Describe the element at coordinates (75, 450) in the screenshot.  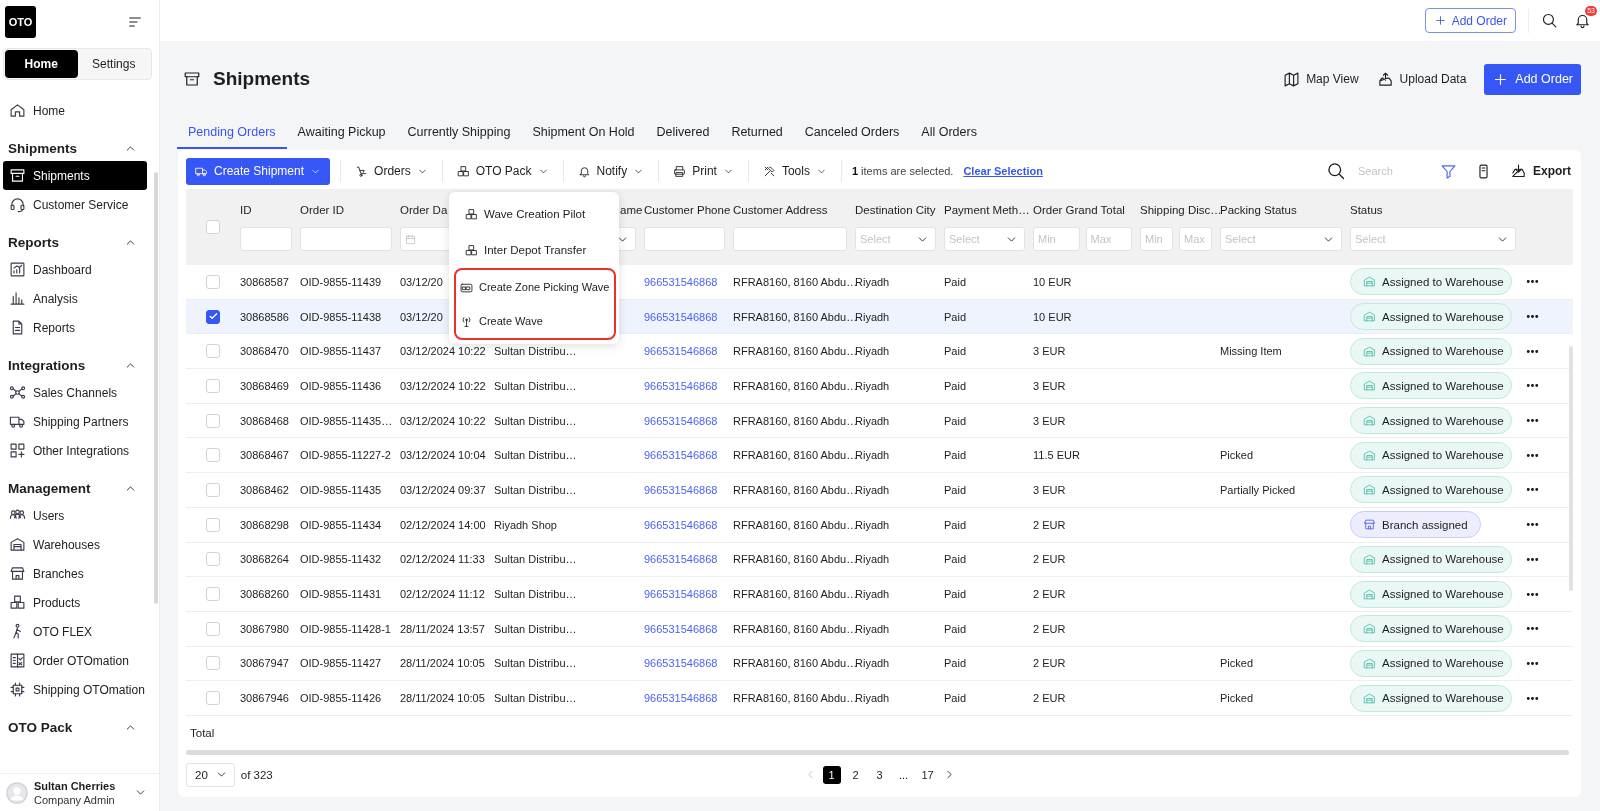
I see `sidebar-item: Other Integrations` at that location.